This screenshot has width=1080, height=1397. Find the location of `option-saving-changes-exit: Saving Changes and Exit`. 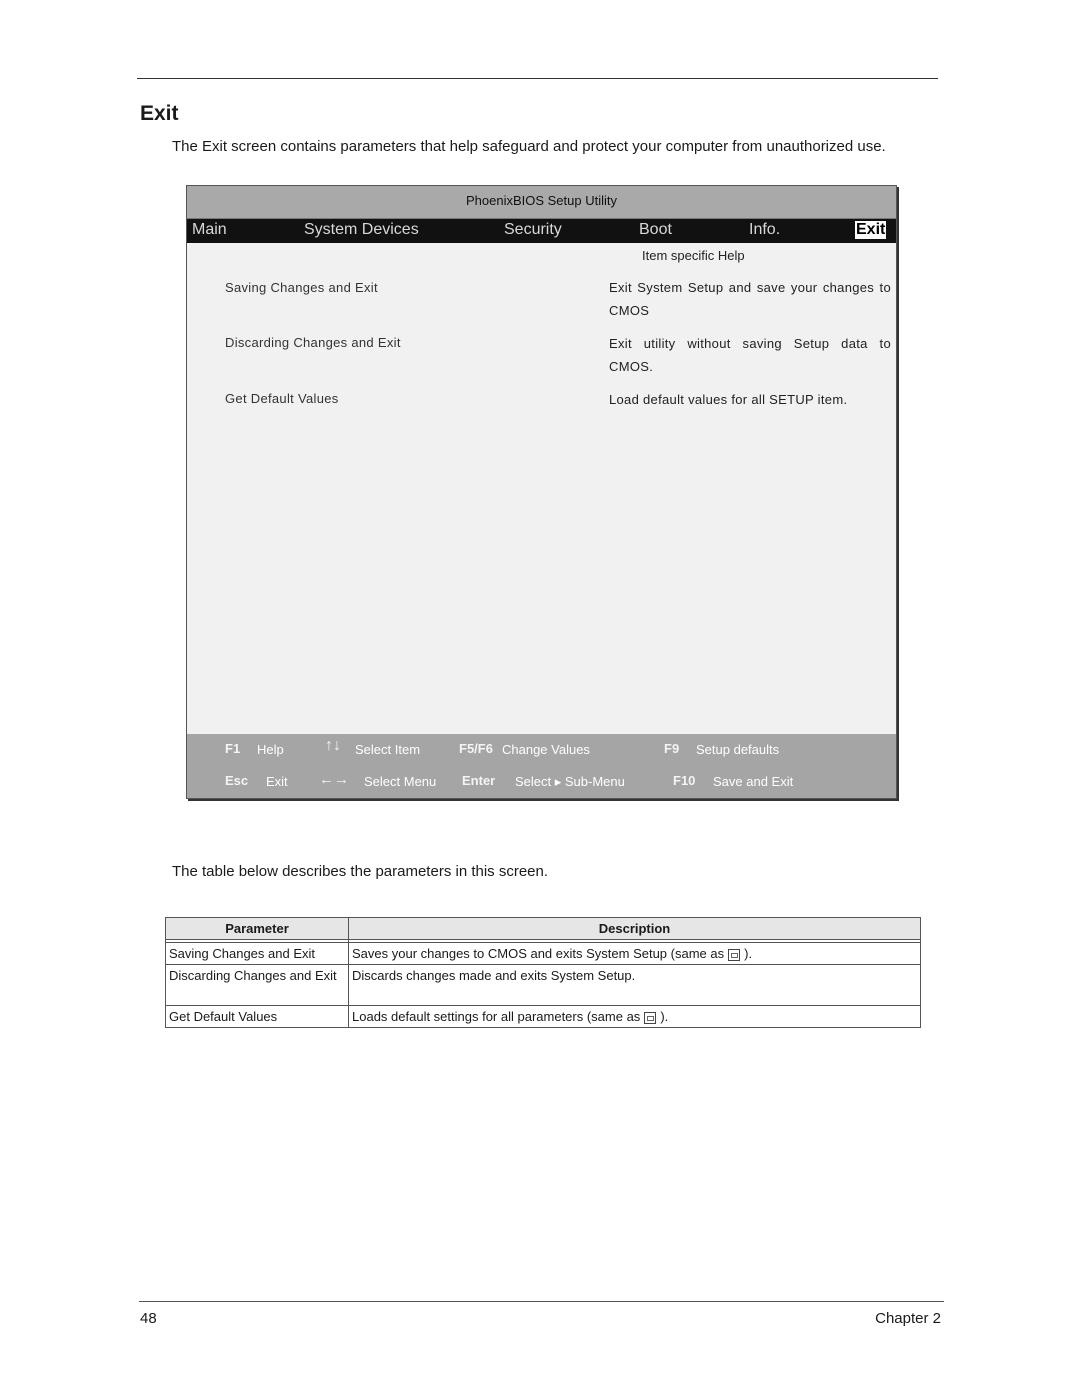

option-saving-changes-exit: Saving Changes and Exit is located at coordinates (301, 287).